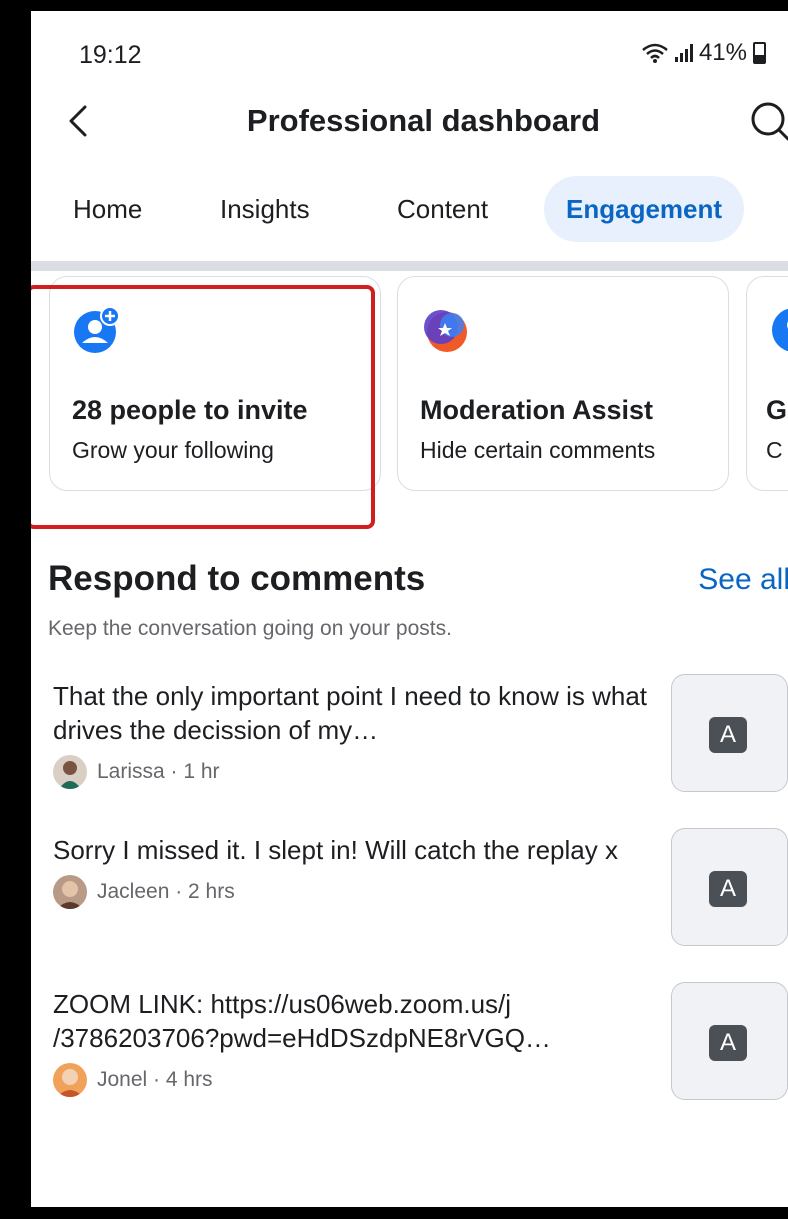 The width and height of the screenshot is (788, 1219). Describe the element at coordinates (759, 53) in the screenshot. I see `battery-icon` at that location.